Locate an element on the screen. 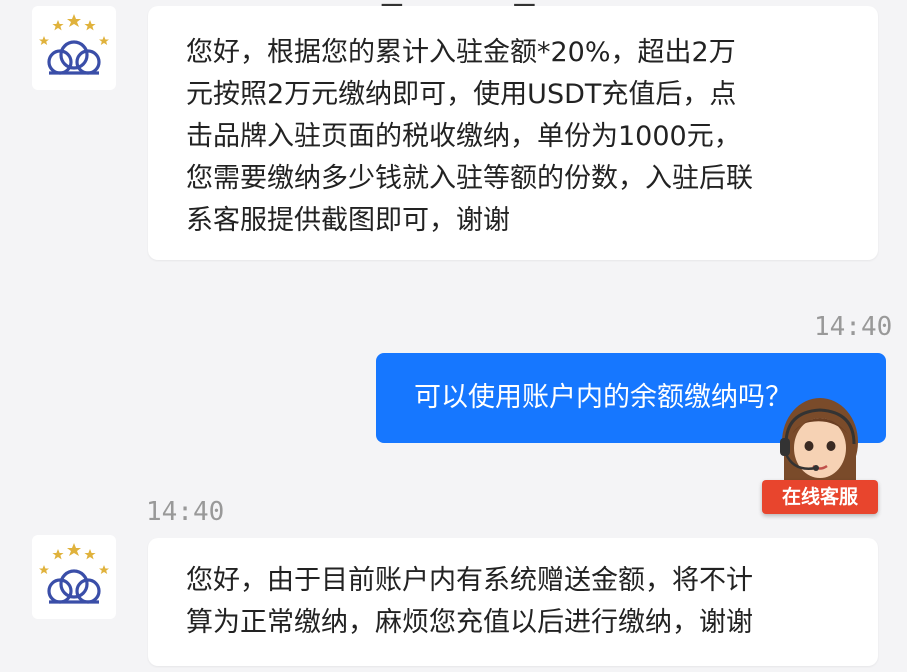  message-line: 元按照2万元缴纳即可，使用USDT充值后，点 is located at coordinates (461, 94).